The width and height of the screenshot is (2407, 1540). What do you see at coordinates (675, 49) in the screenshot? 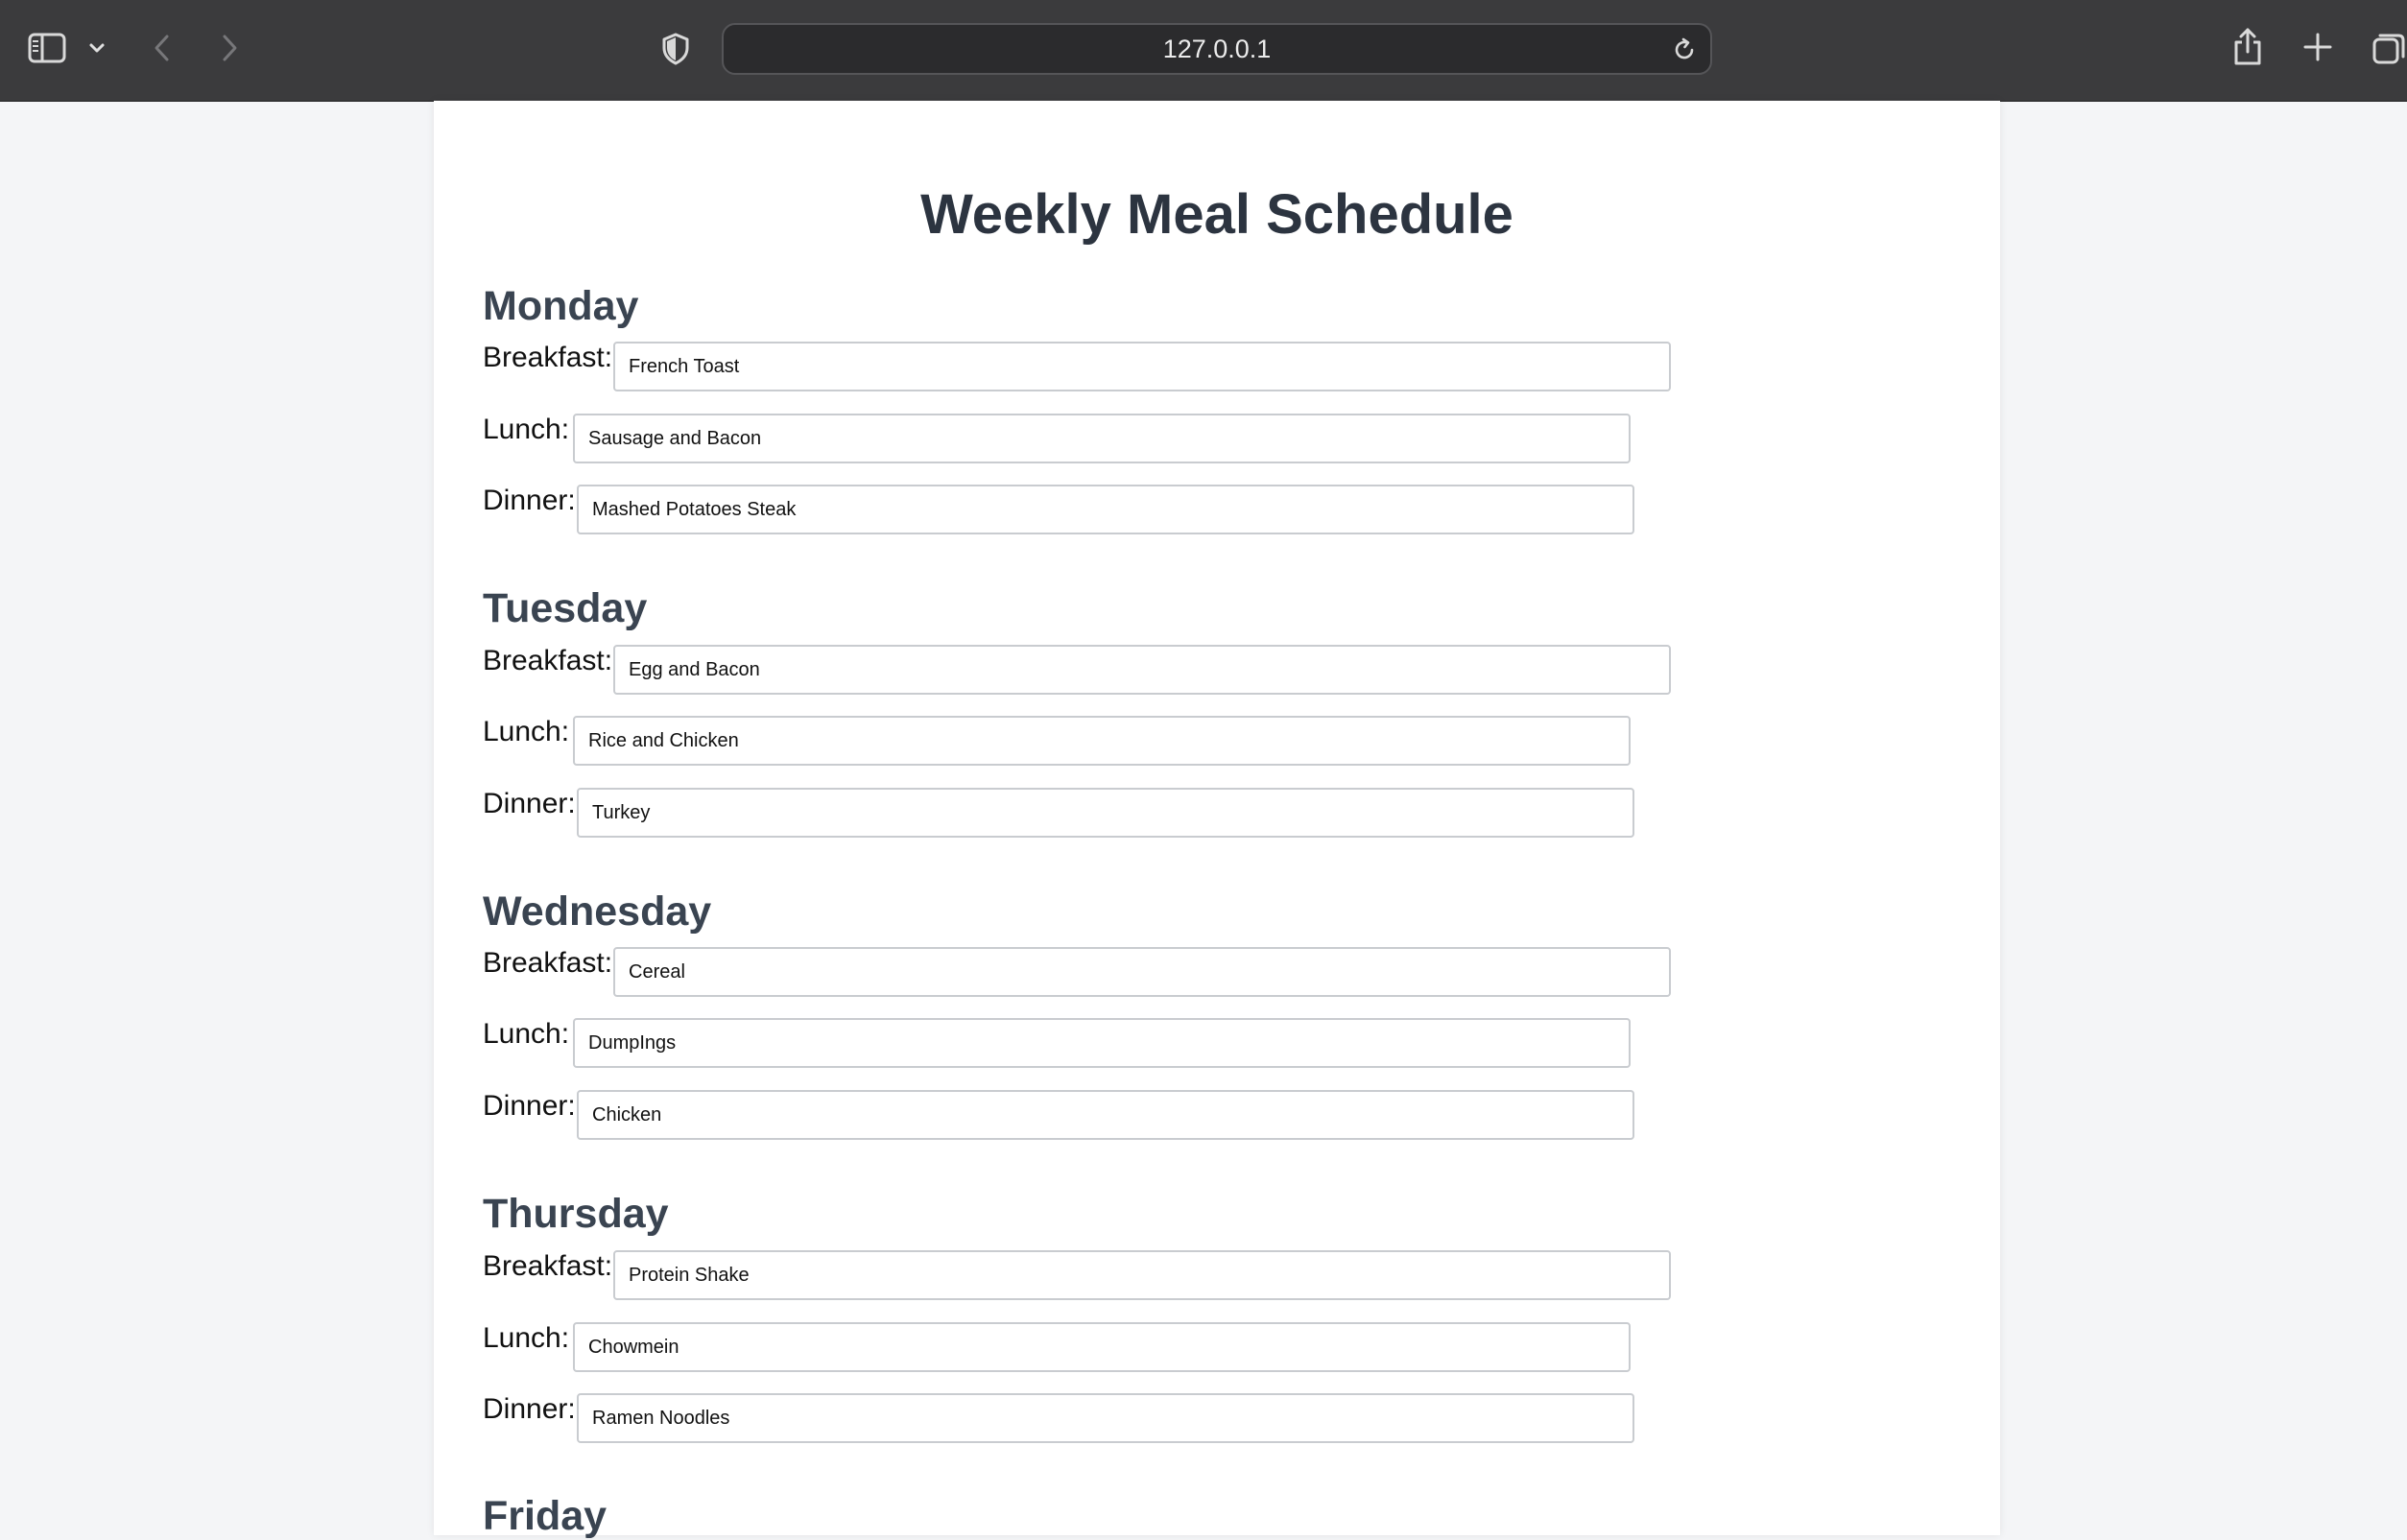
I see `shield-icon` at bounding box center [675, 49].